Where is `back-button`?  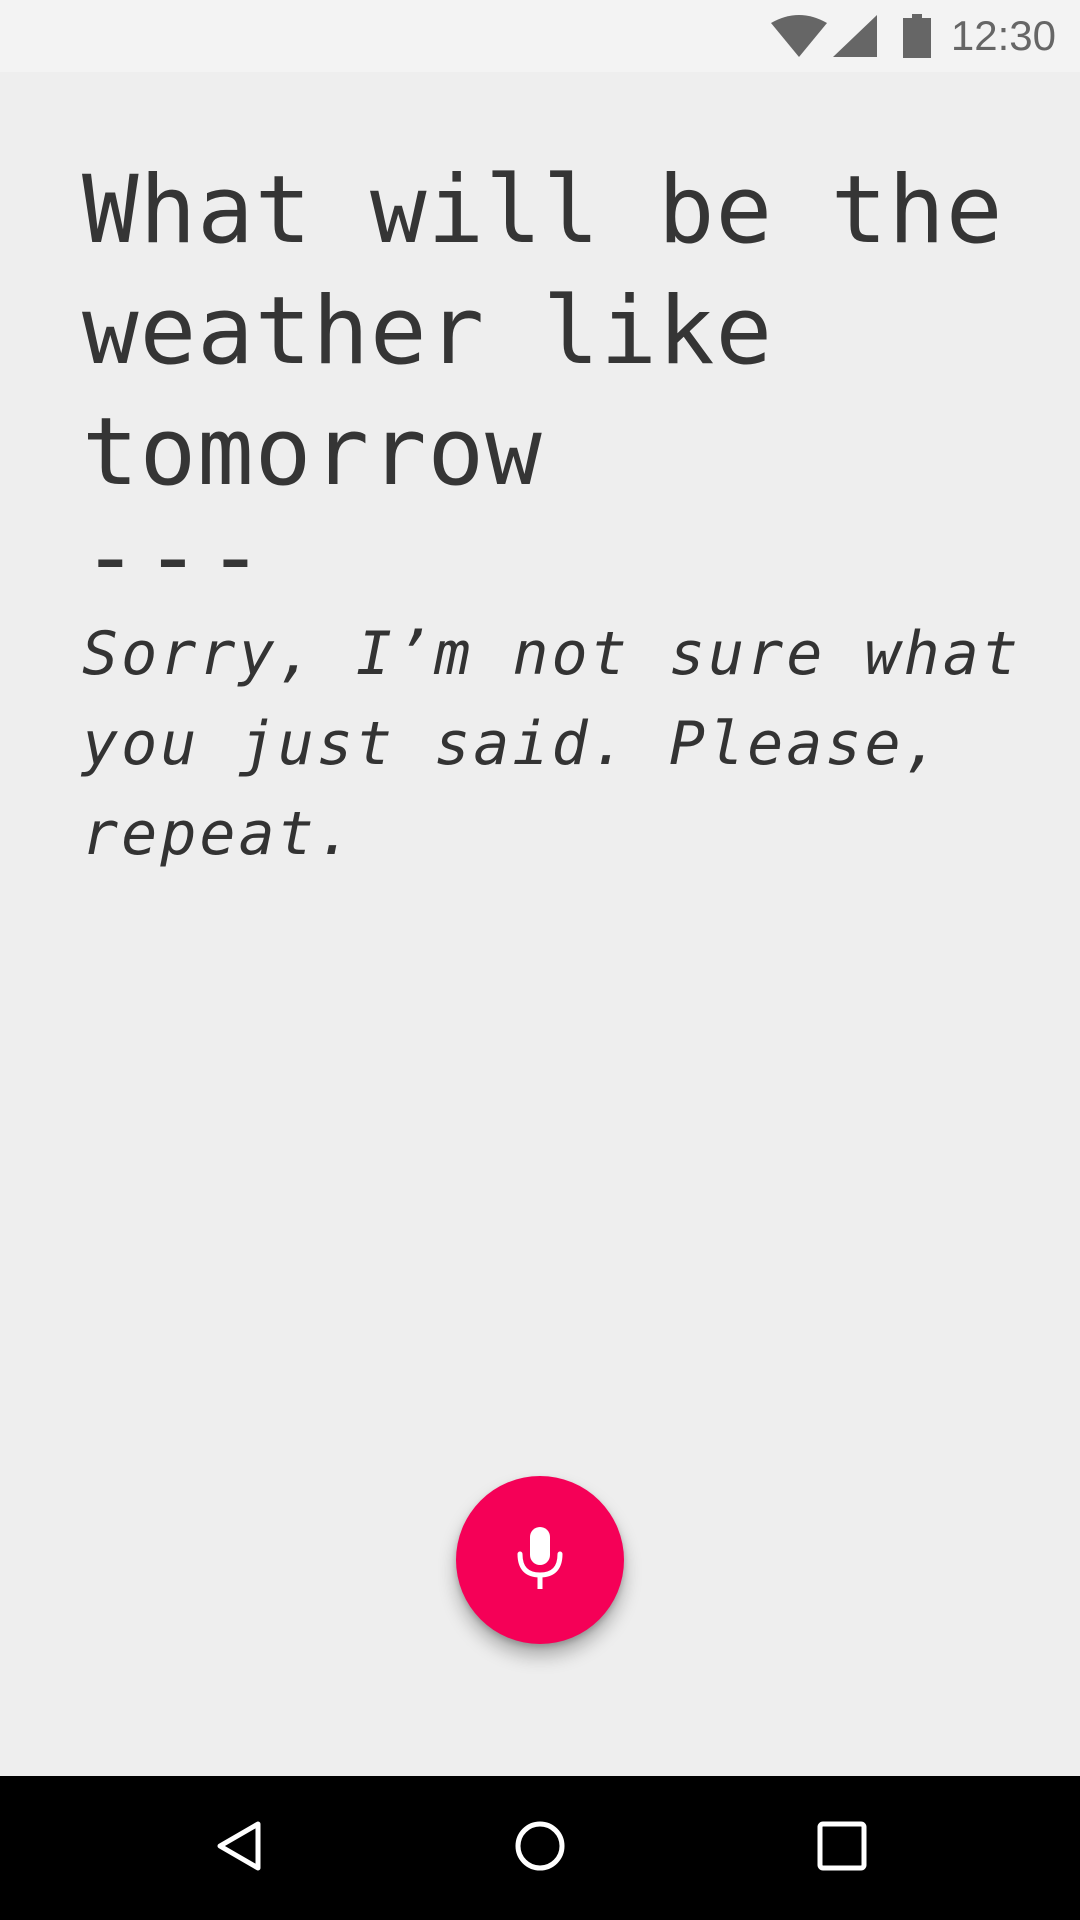
back-button is located at coordinates (240, 1848).